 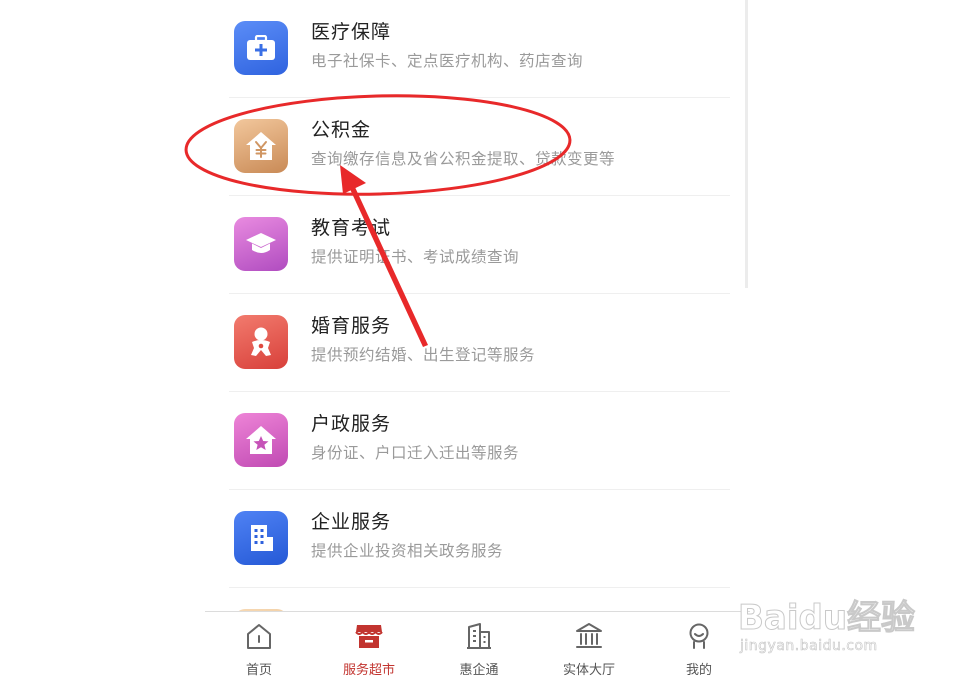 I want to click on watermark-url: jingyan.baidu.com, so click(x=809, y=646).